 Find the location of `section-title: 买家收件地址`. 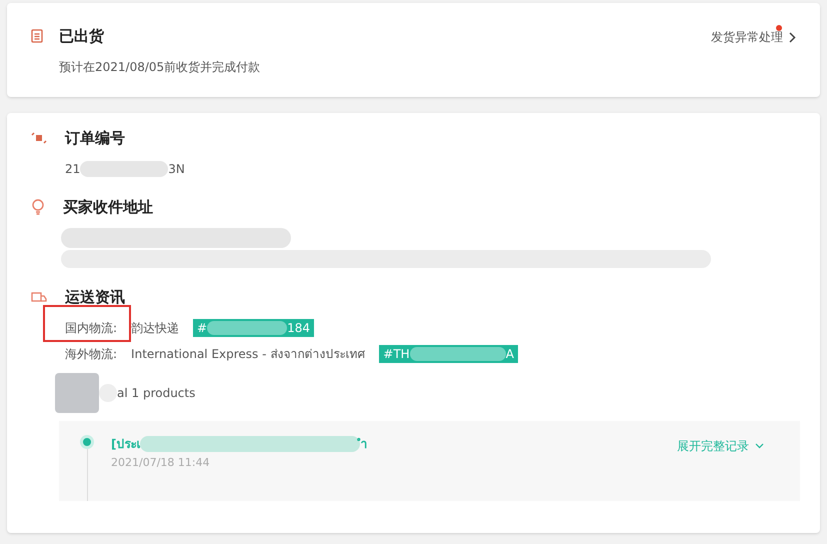

section-title: 买家收件地址 is located at coordinates (108, 207).